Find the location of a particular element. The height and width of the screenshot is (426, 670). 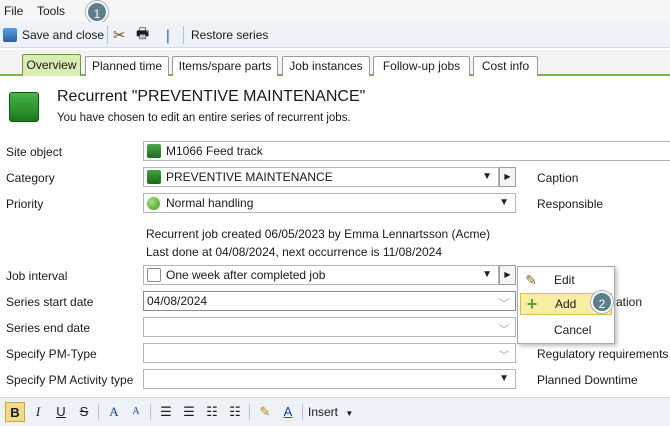

priority-icon is located at coordinates (153, 203).